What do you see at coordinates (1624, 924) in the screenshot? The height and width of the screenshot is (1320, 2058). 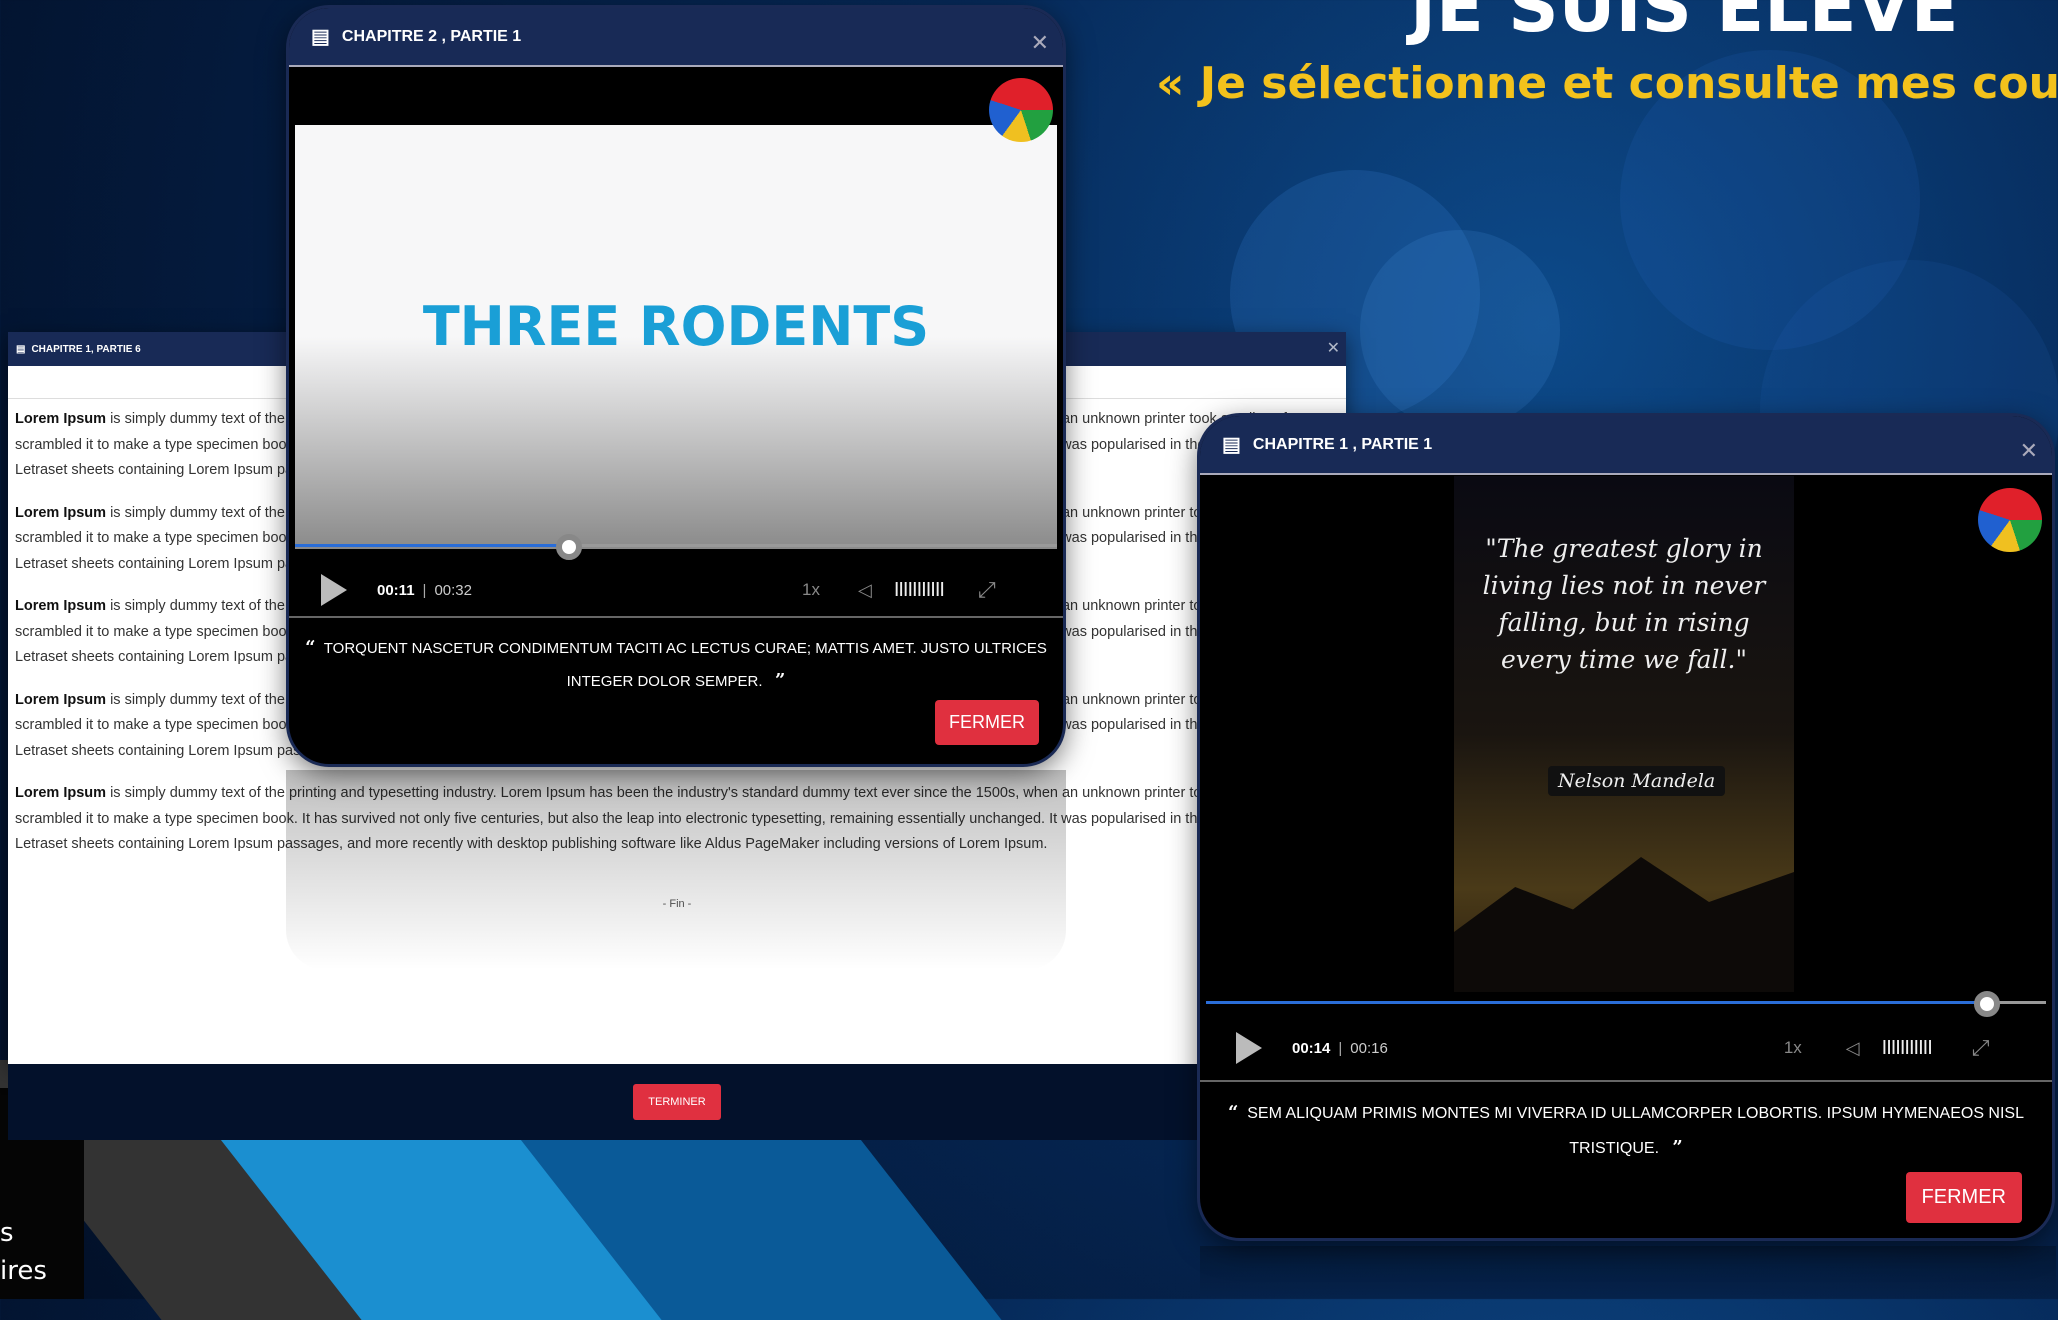 I see `mountain-silhouette` at bounding box center [1624, 924].